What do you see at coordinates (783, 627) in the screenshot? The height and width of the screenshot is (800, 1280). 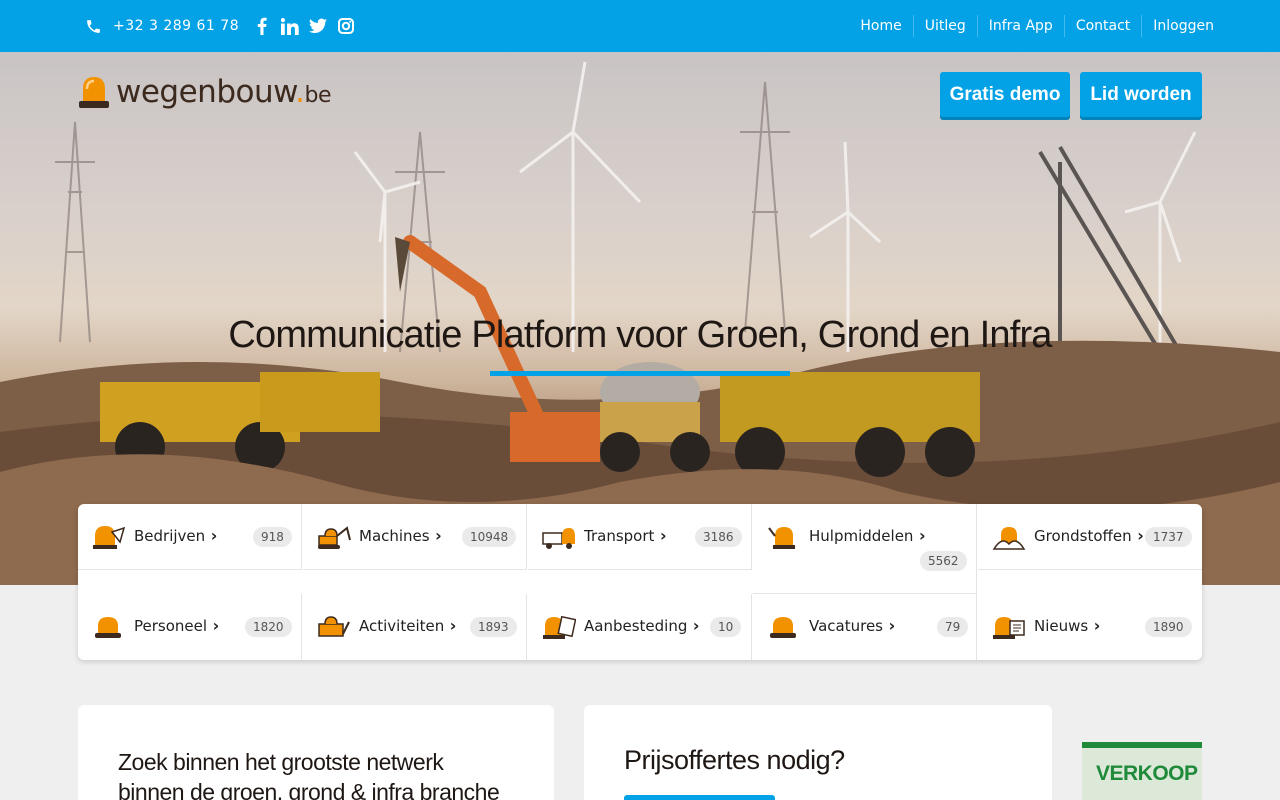 I see `vacancy-icon` at bounding box center [783, 627].